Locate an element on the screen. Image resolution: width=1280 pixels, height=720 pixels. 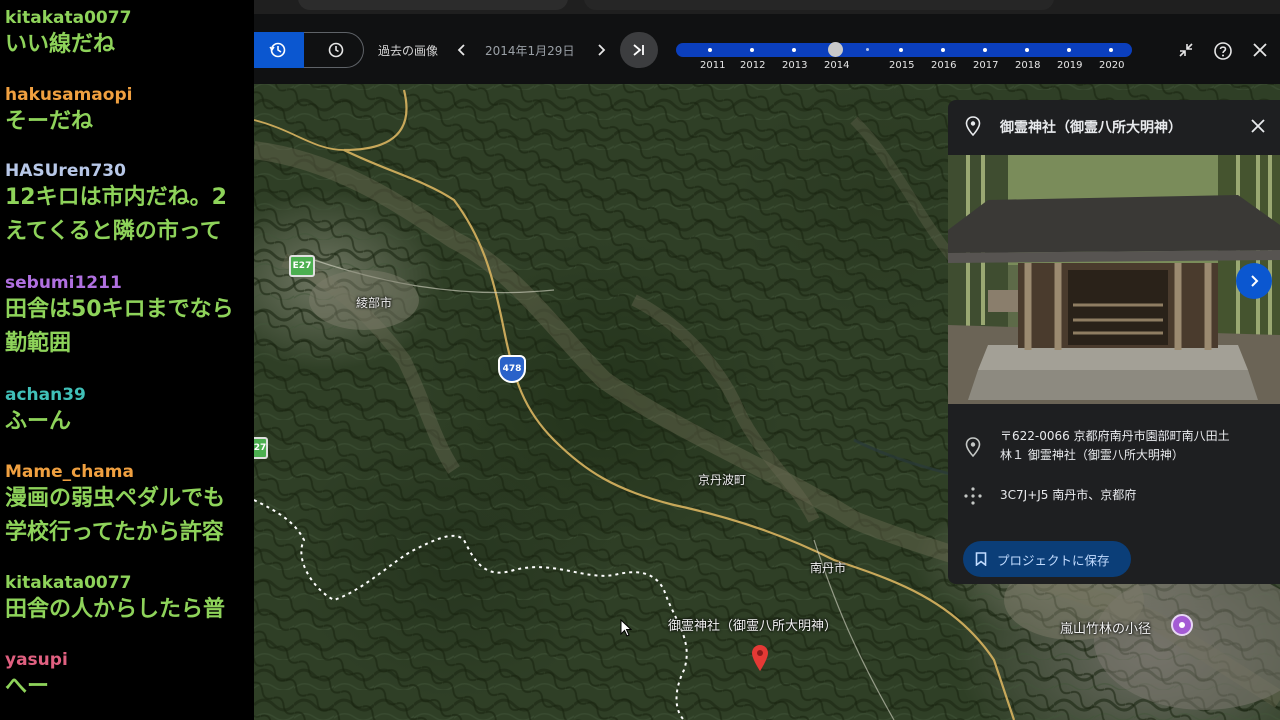
timeline-slider is located at coordinates (904, 49).